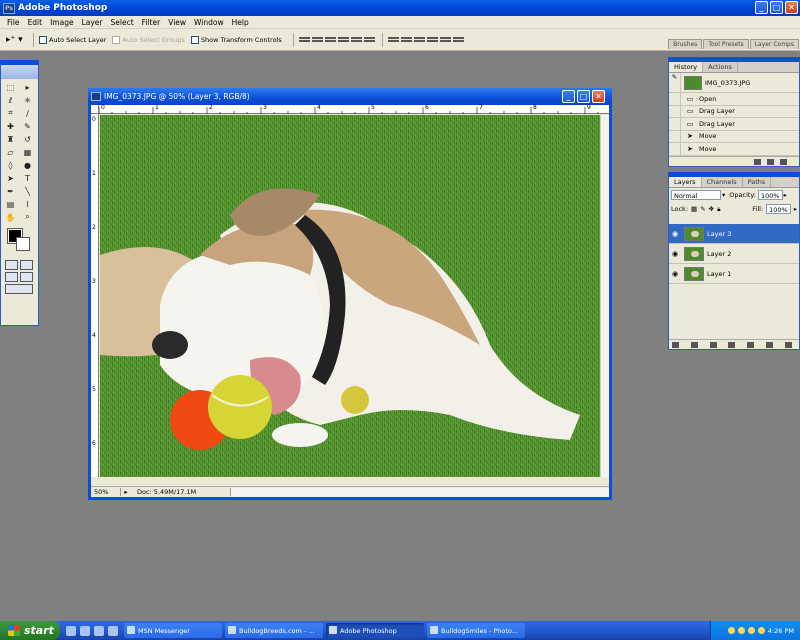 This screenshot has width=800, height=640. What do you see at coordinates (788, 344) in the screenshot?
I see `delete-layer-icon` at bounding box center [788, 344].